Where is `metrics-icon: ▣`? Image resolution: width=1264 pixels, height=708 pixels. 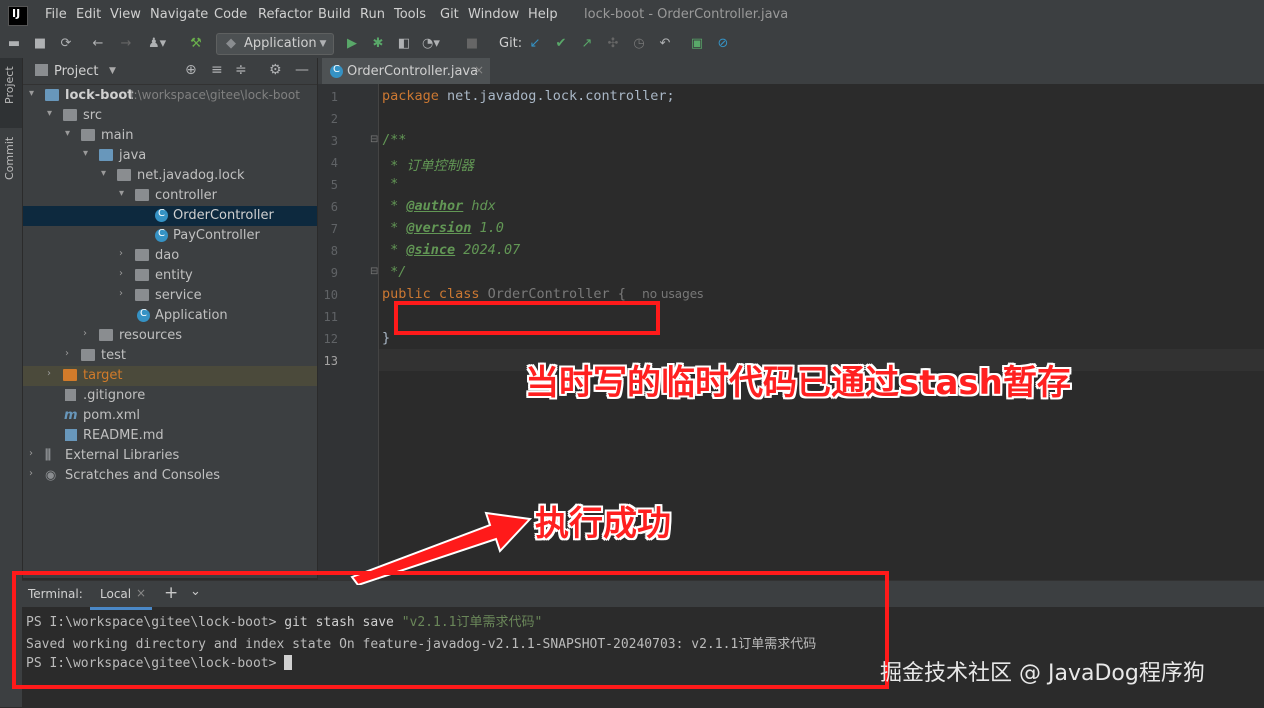 metrics-icon: ▣ is located at coordinates (697, 44).